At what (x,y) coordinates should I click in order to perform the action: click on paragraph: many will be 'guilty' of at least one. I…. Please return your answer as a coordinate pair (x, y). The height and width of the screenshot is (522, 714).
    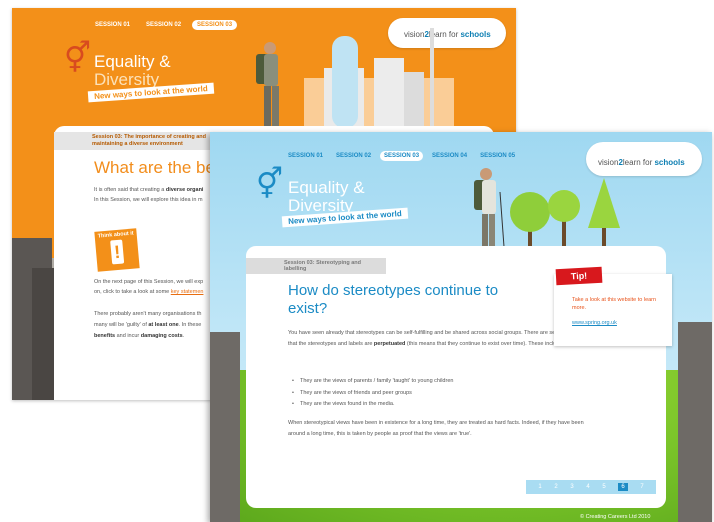
    Looking at the image, I should click on (147, 325).